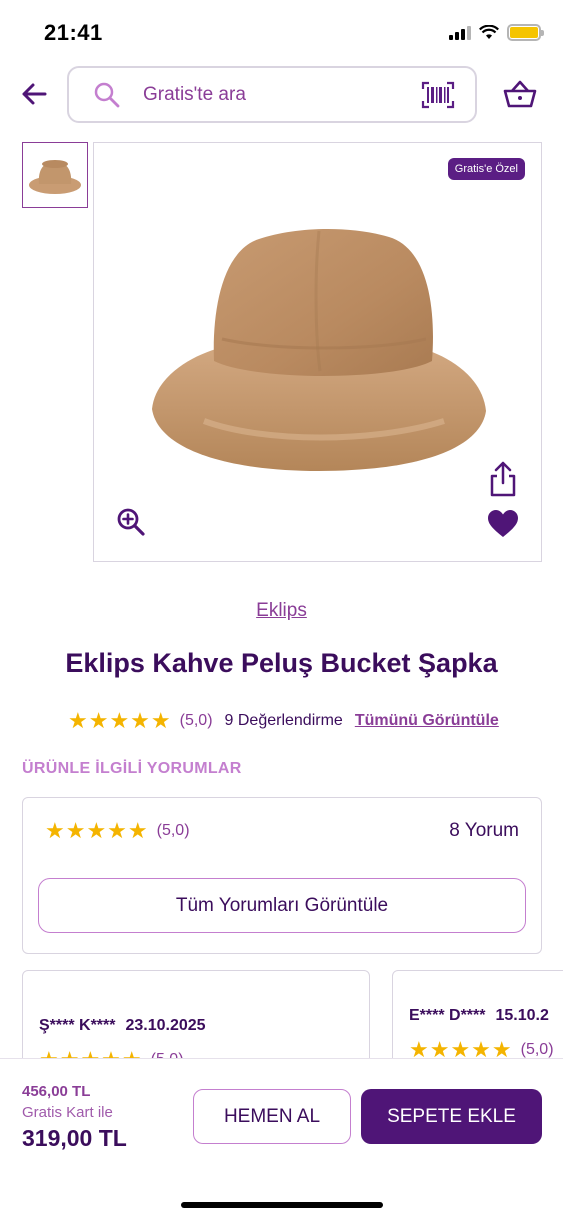 This screenshot has width=563, height=1218. Describe the element at coordinates (525, 32) in the screenshot. I see `battery-icon` at that location.